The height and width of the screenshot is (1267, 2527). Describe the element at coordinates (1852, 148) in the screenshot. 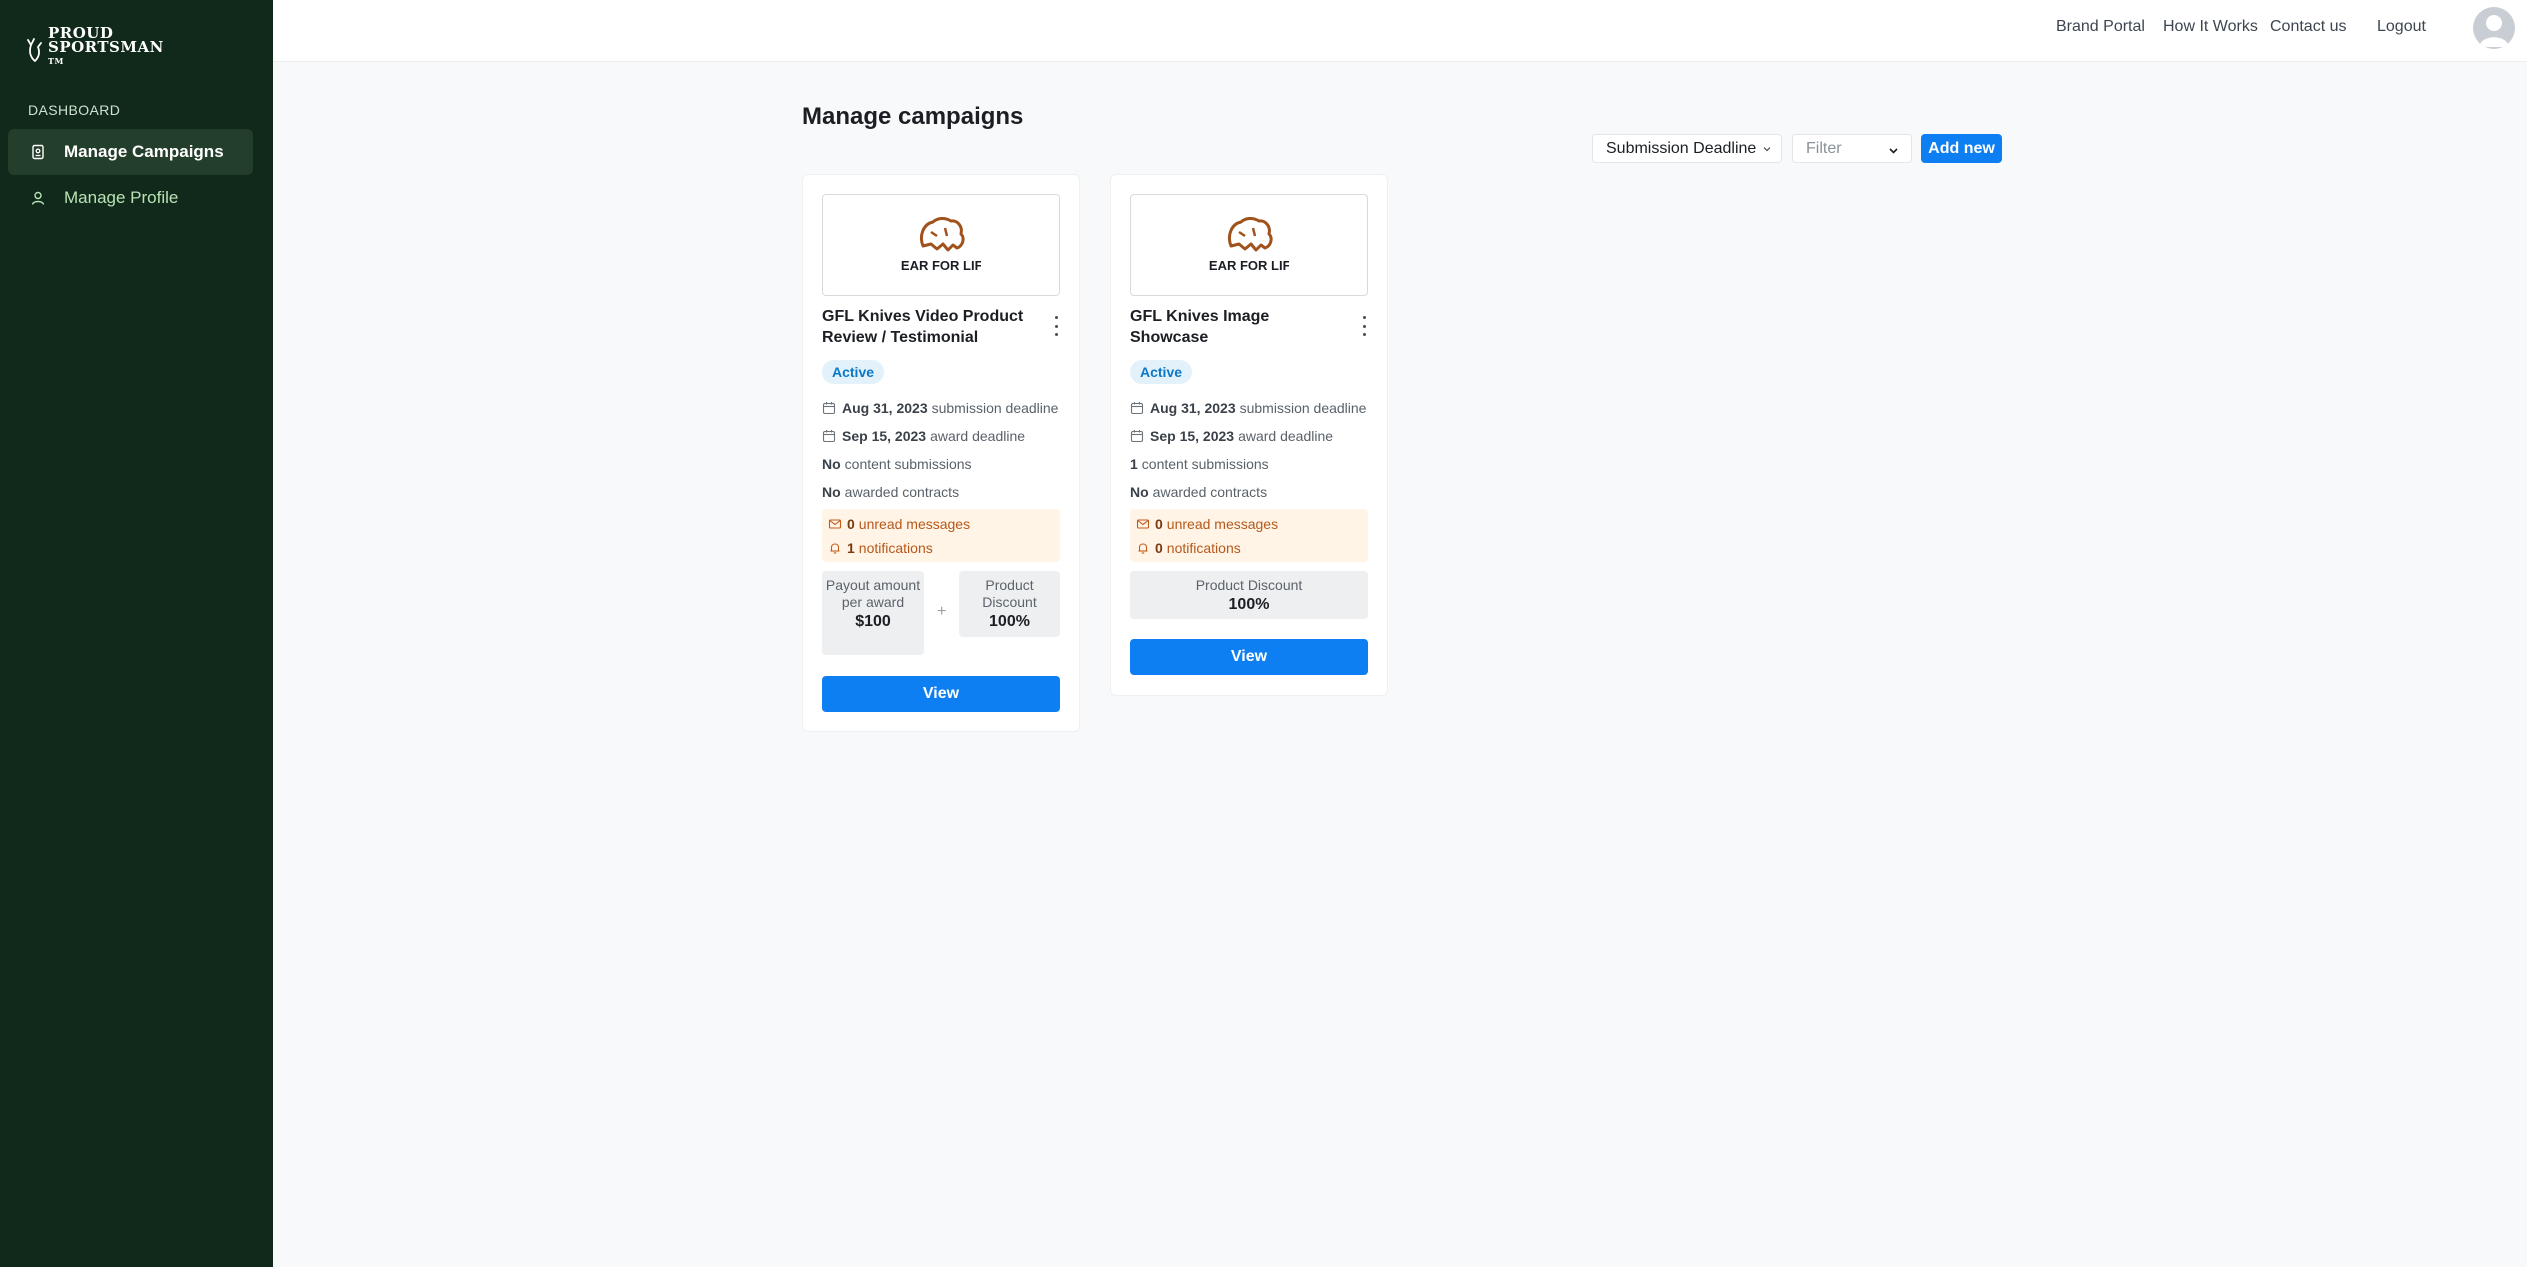

I see `filter-select: Filter` at that location.